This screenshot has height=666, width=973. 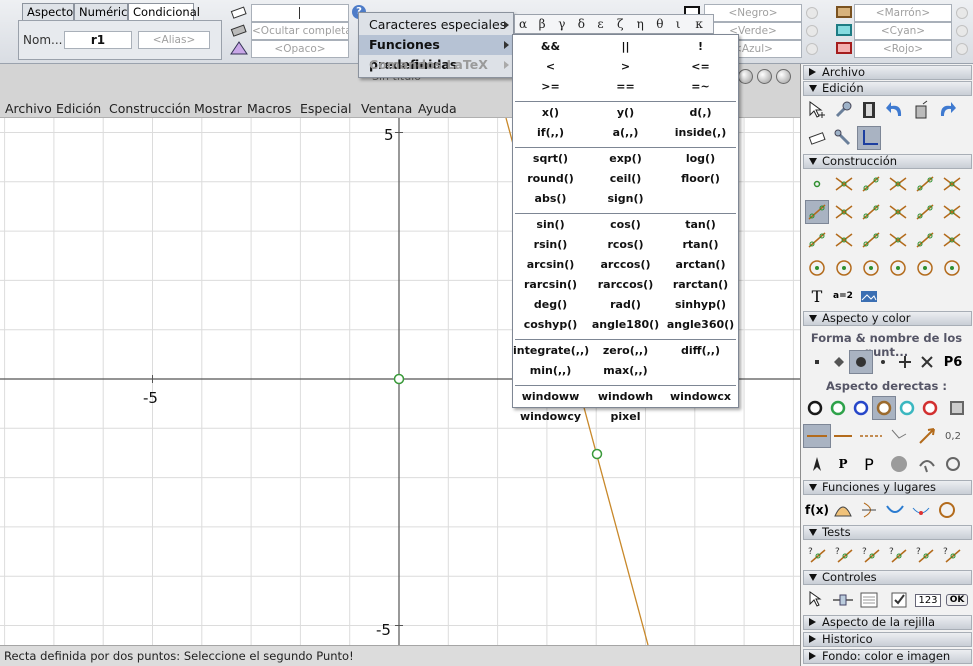 I want to click on function-menu-item: >, so click(x=625, y=66).